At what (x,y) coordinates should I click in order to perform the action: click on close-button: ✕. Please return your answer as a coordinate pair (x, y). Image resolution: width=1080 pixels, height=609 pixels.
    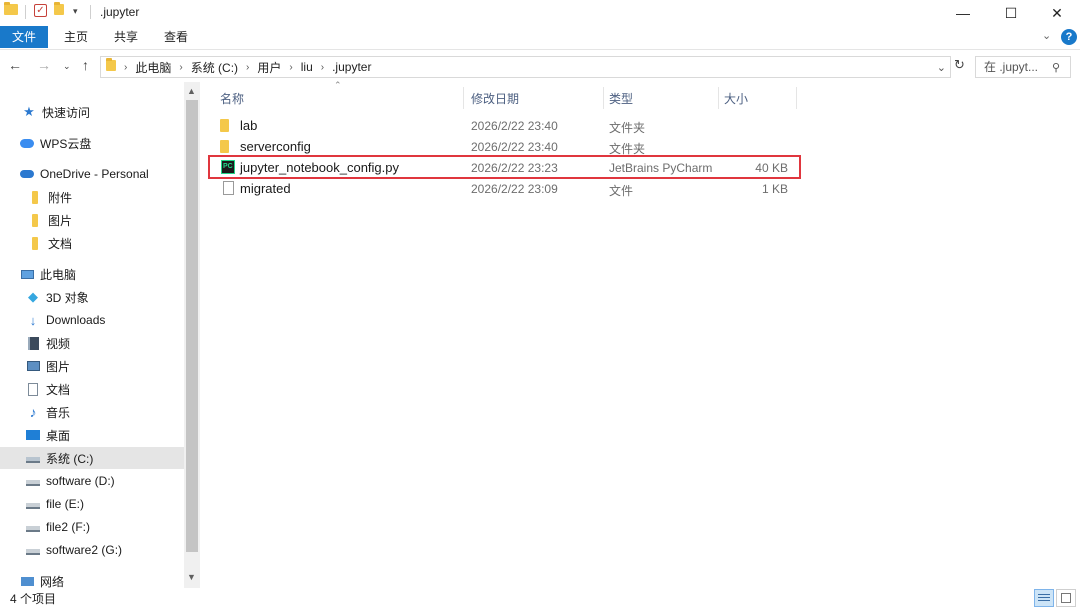
    Looking at the image, I should click on (1057, 13).